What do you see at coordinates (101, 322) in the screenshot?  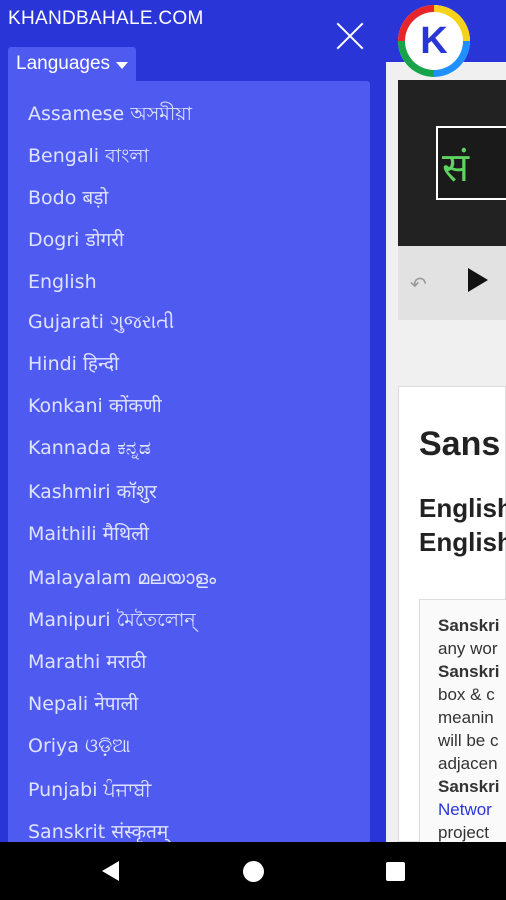 I see `language-item-gujarati: Gujarati ગુજરાતી` at bounding box center [101, 322].